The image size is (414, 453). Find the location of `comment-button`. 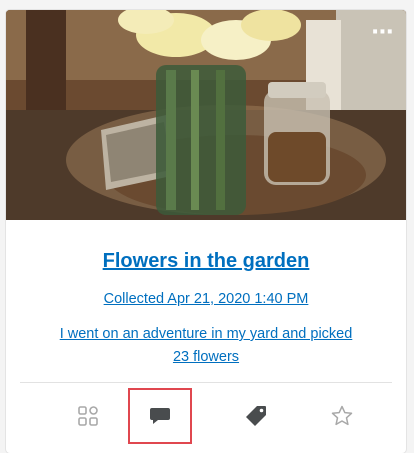

comment-button is located at coordinates (160, 416).